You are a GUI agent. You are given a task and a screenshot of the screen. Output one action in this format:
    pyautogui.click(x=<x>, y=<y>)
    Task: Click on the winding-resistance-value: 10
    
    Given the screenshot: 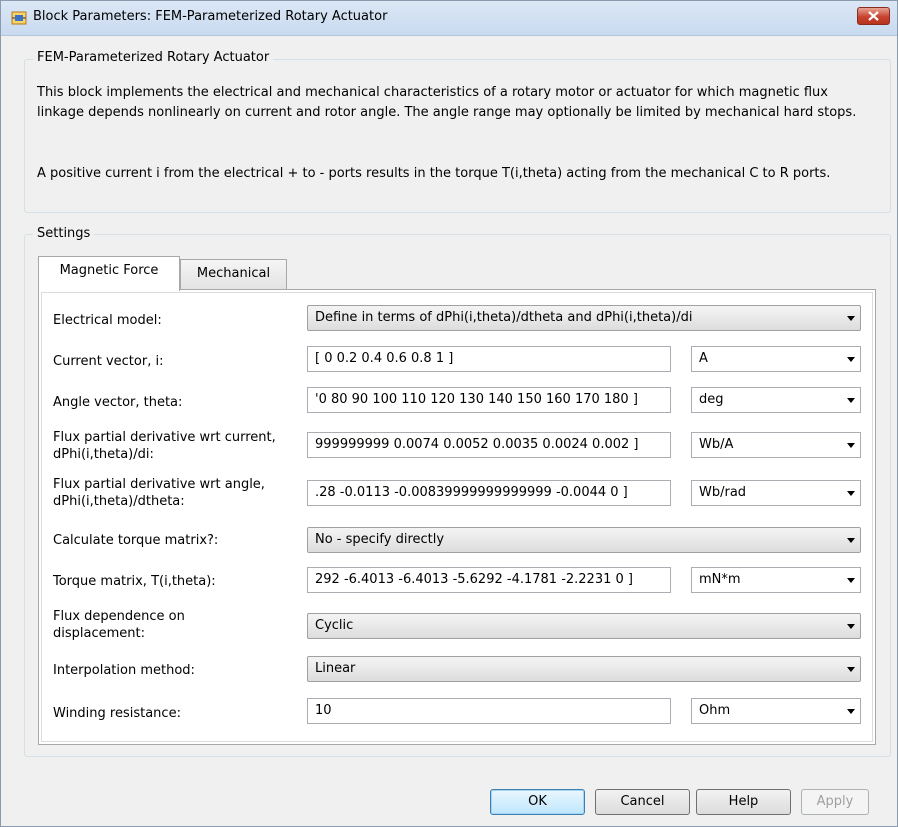 What is the action you would take?
    pyautogui.click(x=323, y=710)
    